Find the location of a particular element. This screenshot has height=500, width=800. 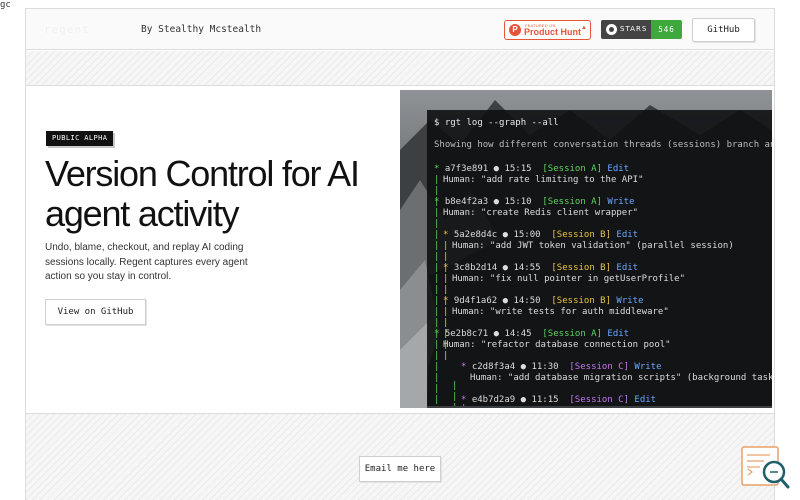

commit-message: Human: "create Redis client wrapper" is located at coordinates (541, 213).